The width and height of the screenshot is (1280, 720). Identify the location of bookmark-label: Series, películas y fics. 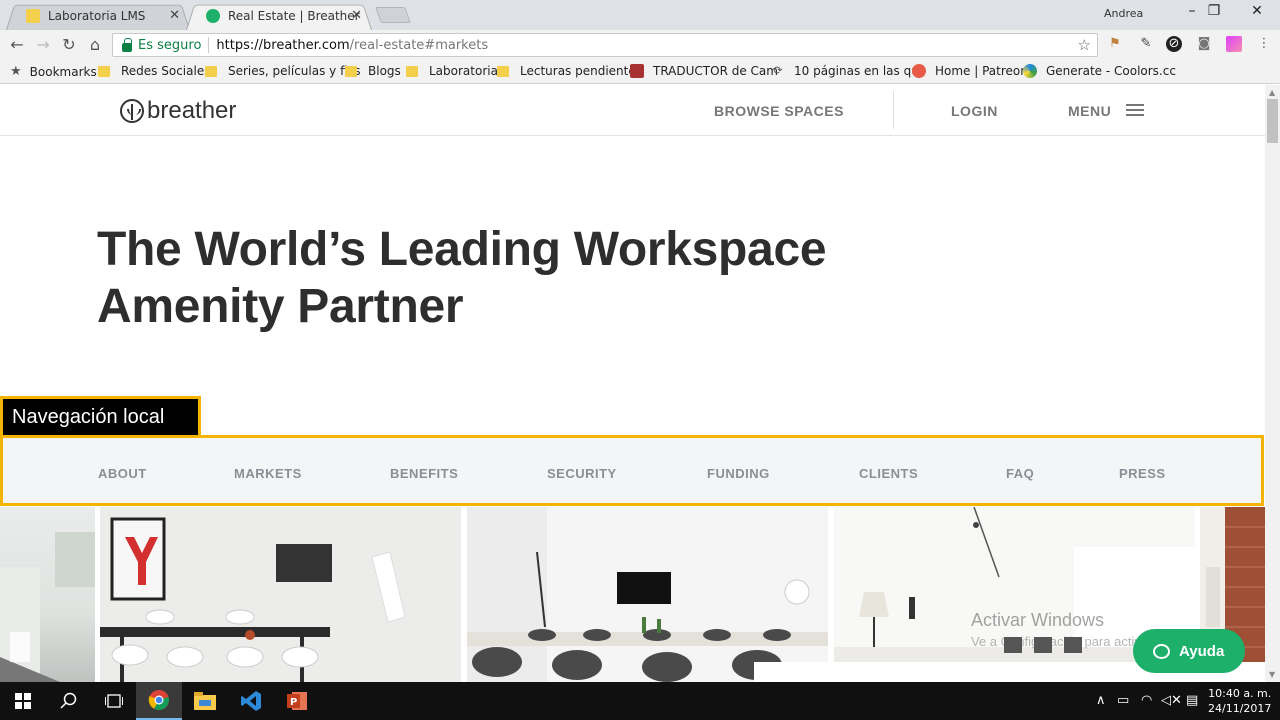
(294, 71).